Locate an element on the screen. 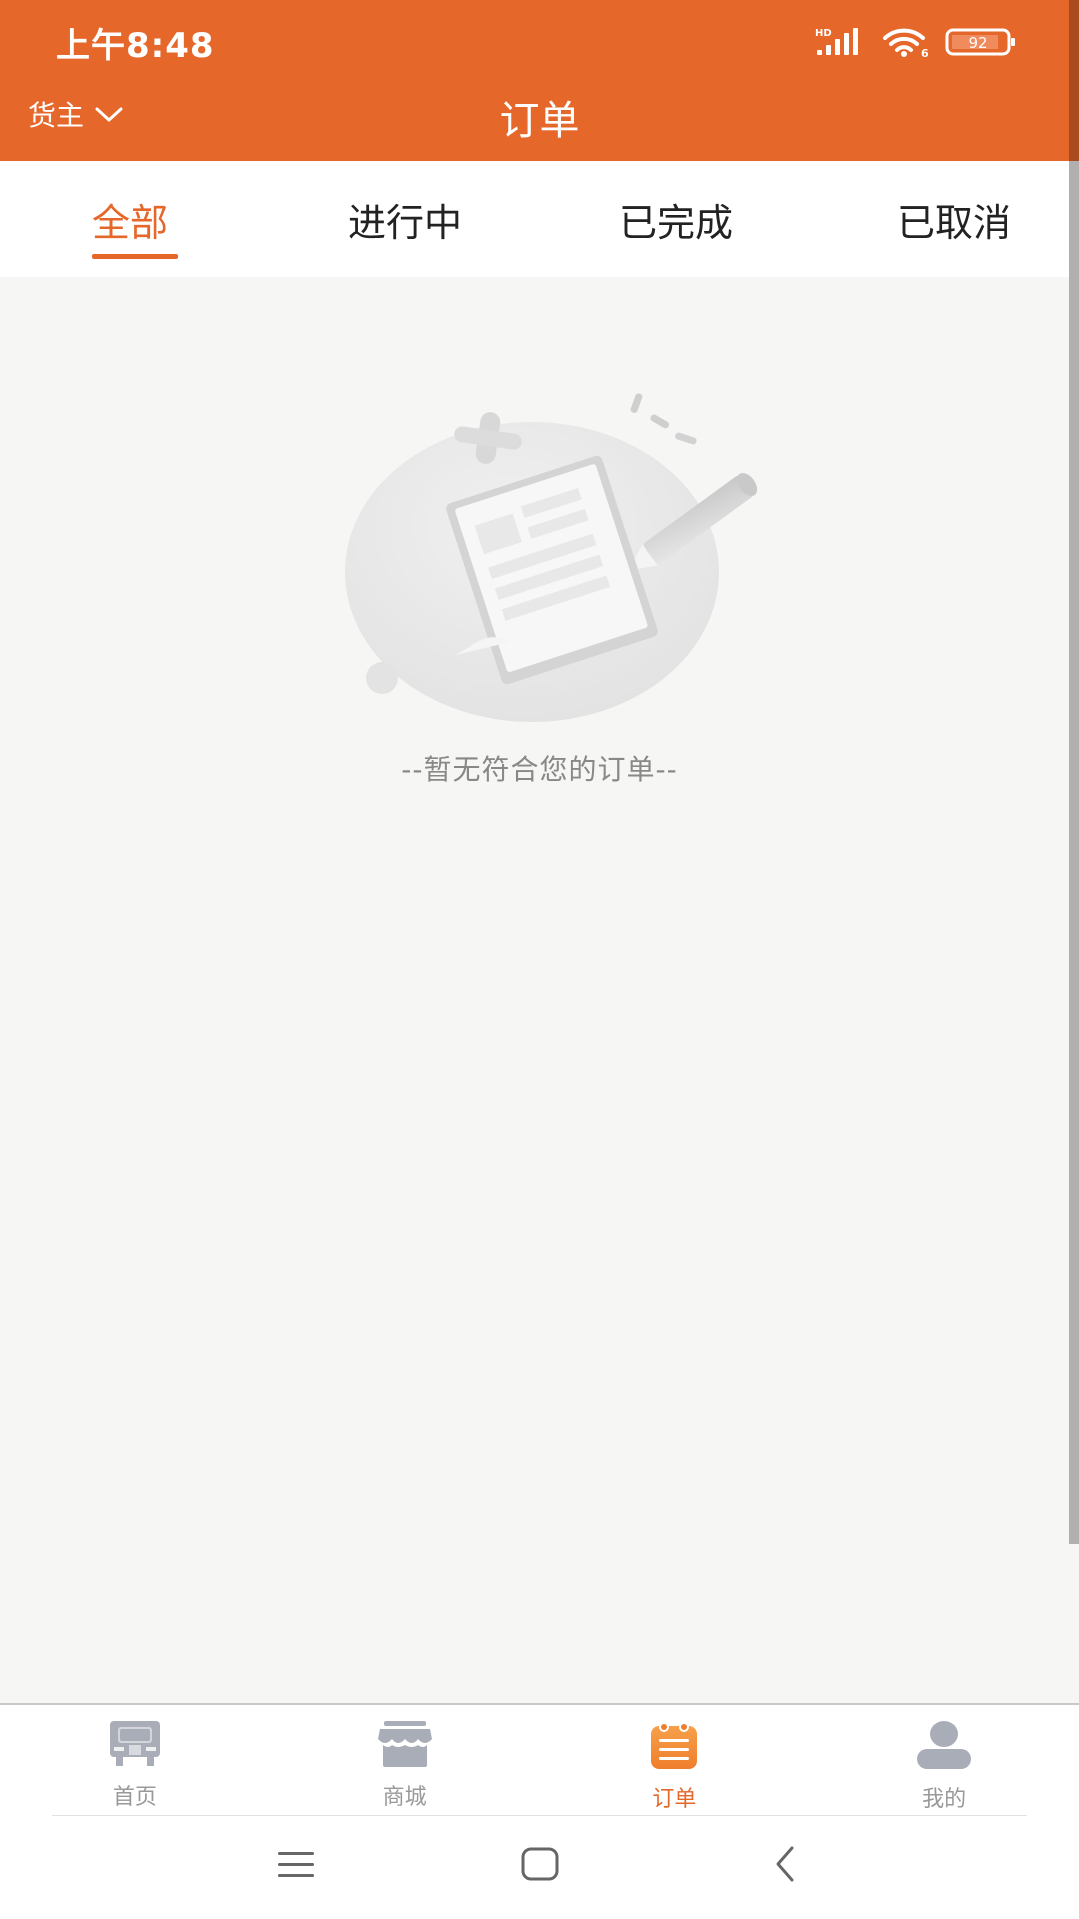 The image size is (1079, 1919). network-type-label: HD is located at coordinates (823, 33).